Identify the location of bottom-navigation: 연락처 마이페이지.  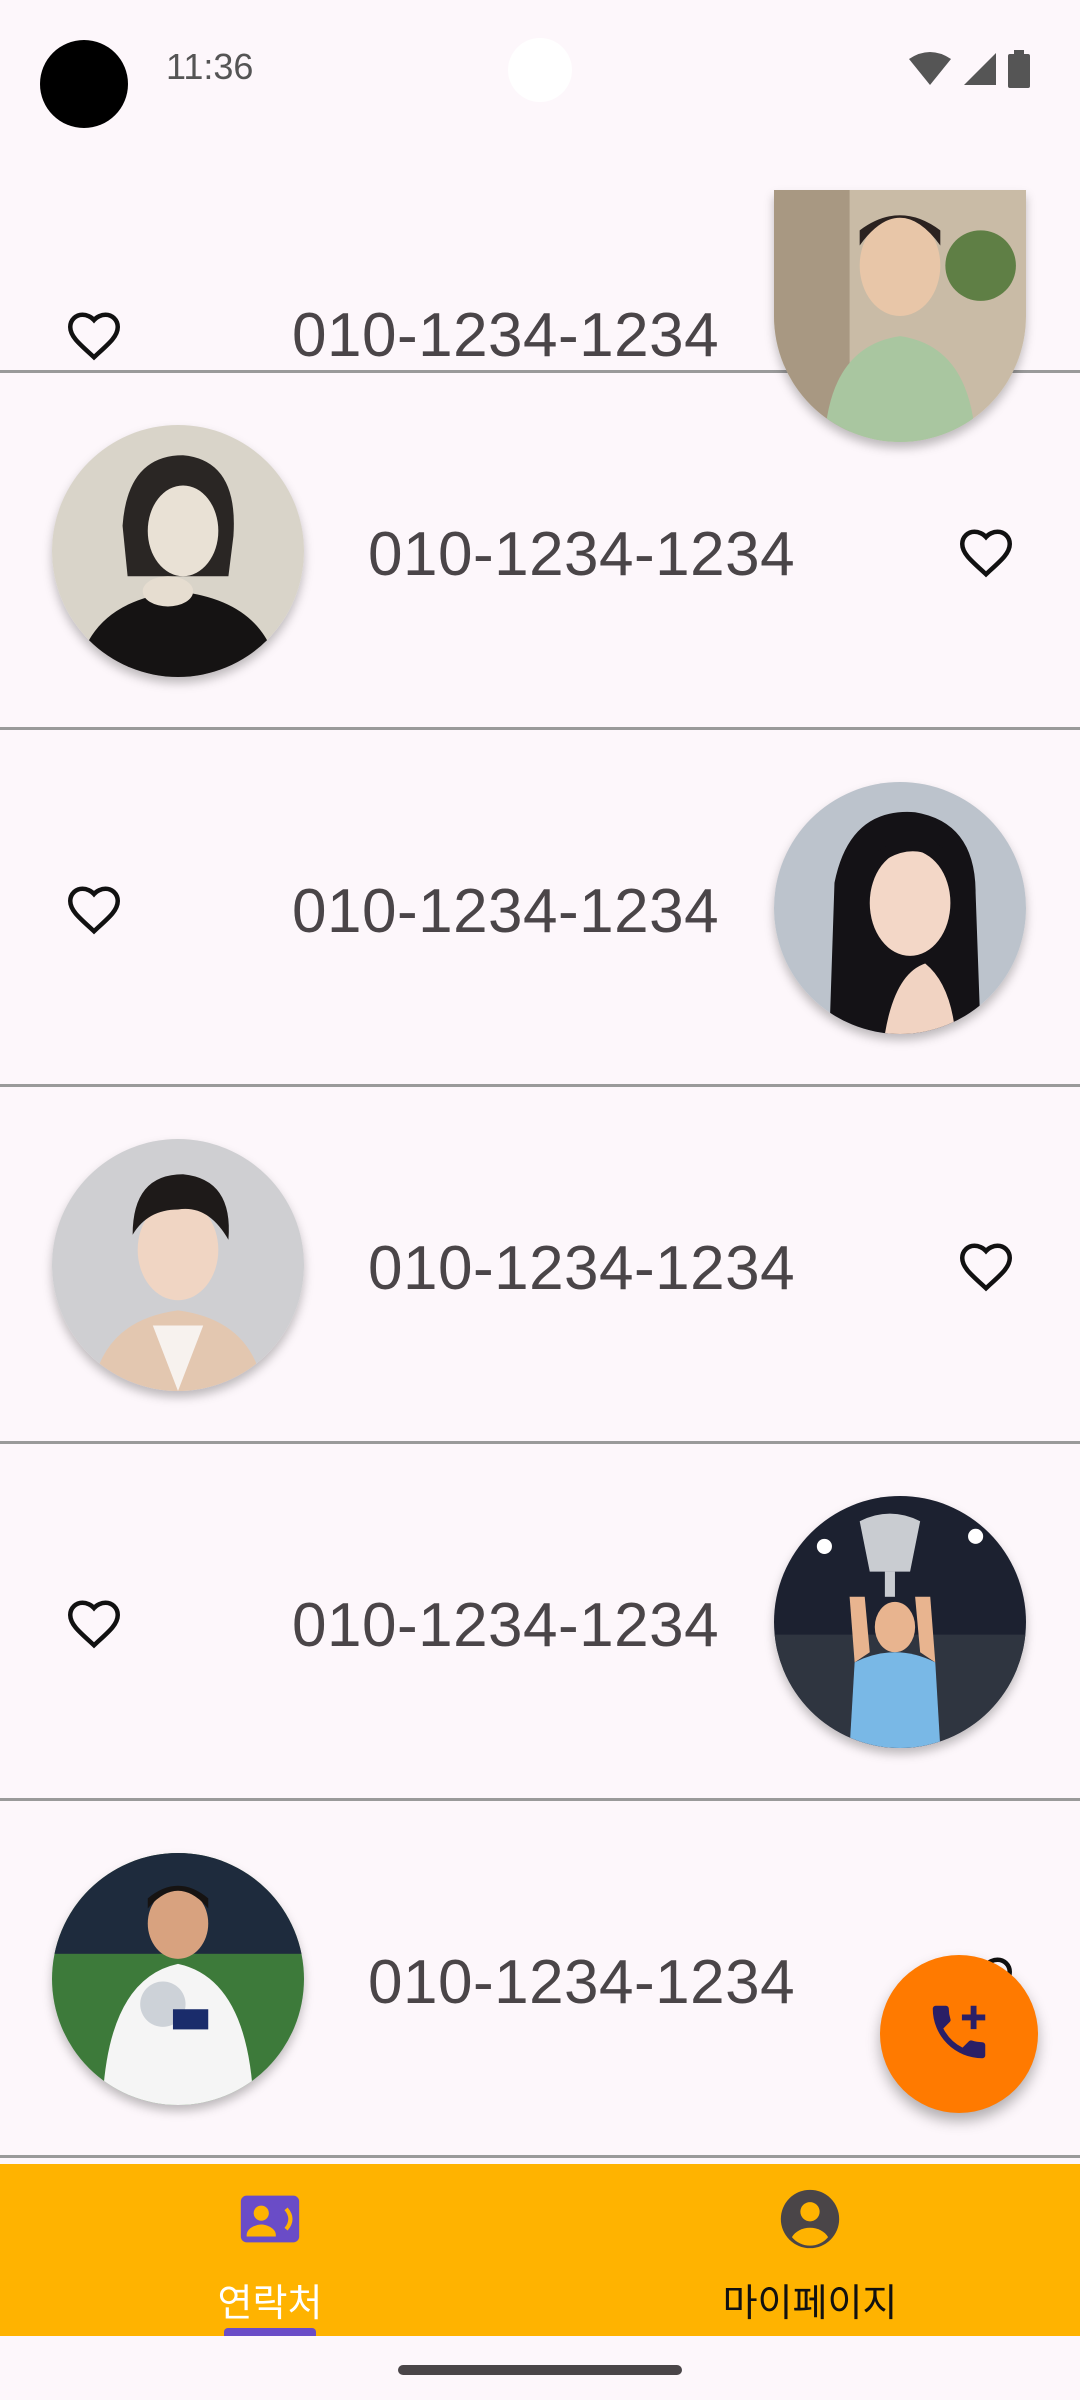
(540, 2250).